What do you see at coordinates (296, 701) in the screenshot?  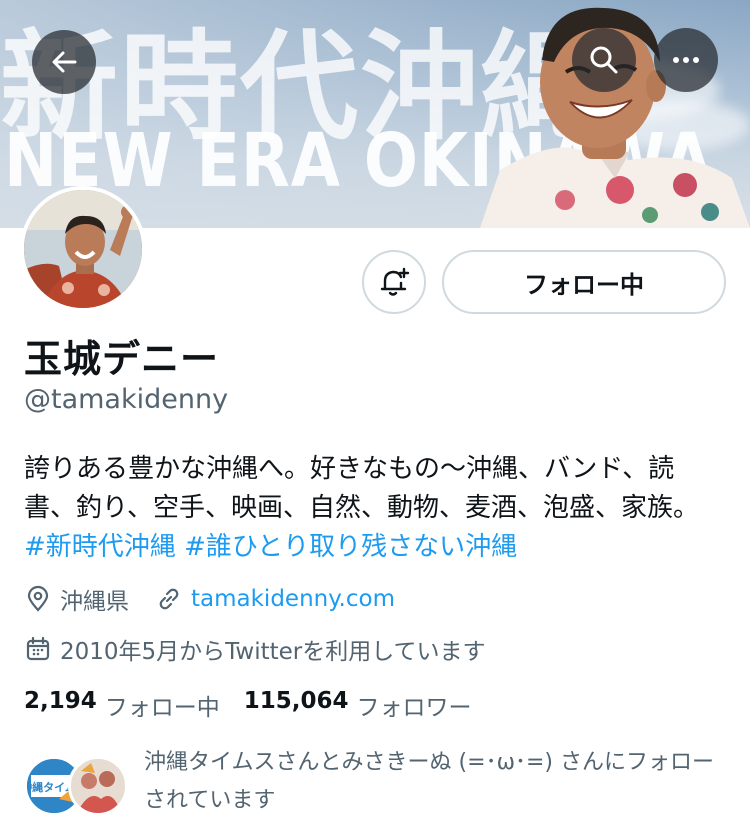 I see `followers-count: 115,064` at bounding box center [296, 701].